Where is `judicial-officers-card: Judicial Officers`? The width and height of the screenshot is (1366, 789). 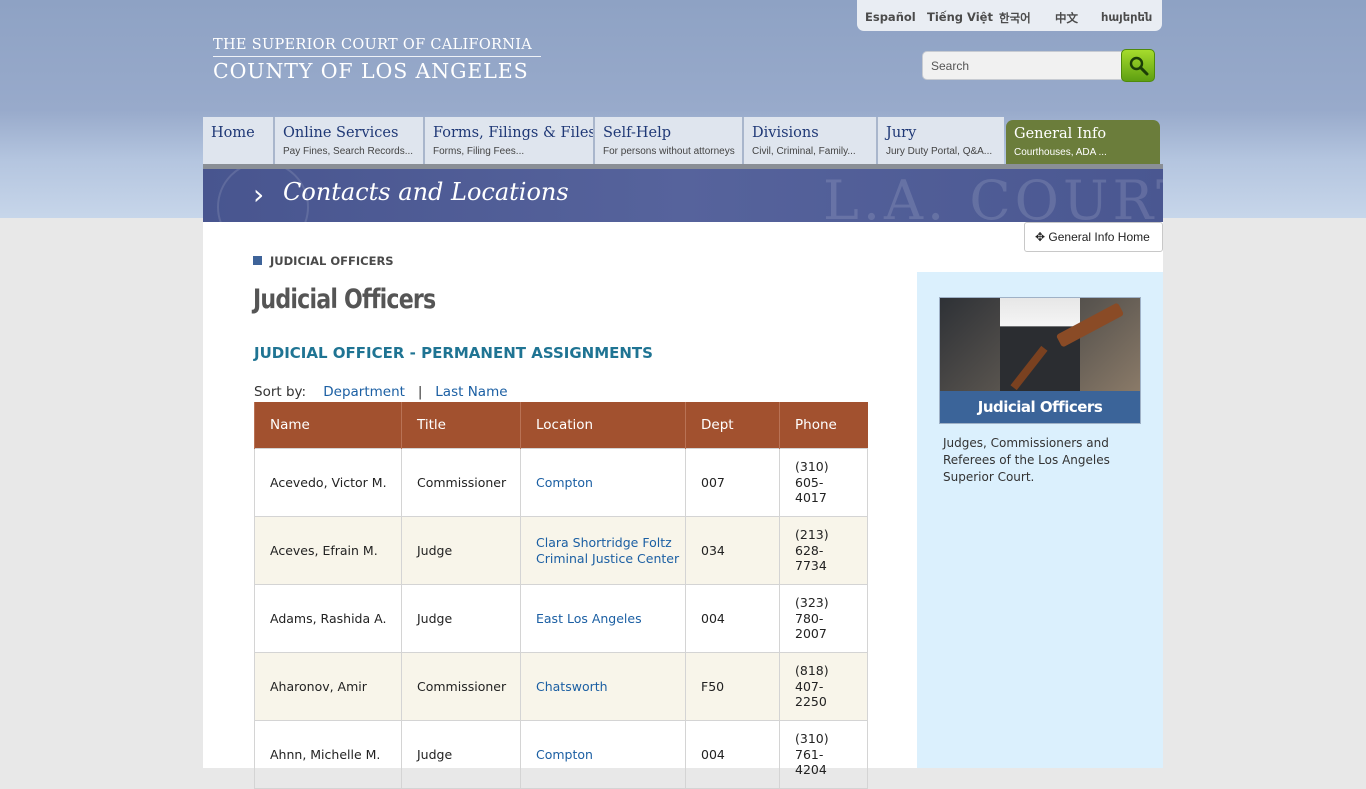 judicial-officers-card: Judicial Officers is located at coordinates (1040, 360).